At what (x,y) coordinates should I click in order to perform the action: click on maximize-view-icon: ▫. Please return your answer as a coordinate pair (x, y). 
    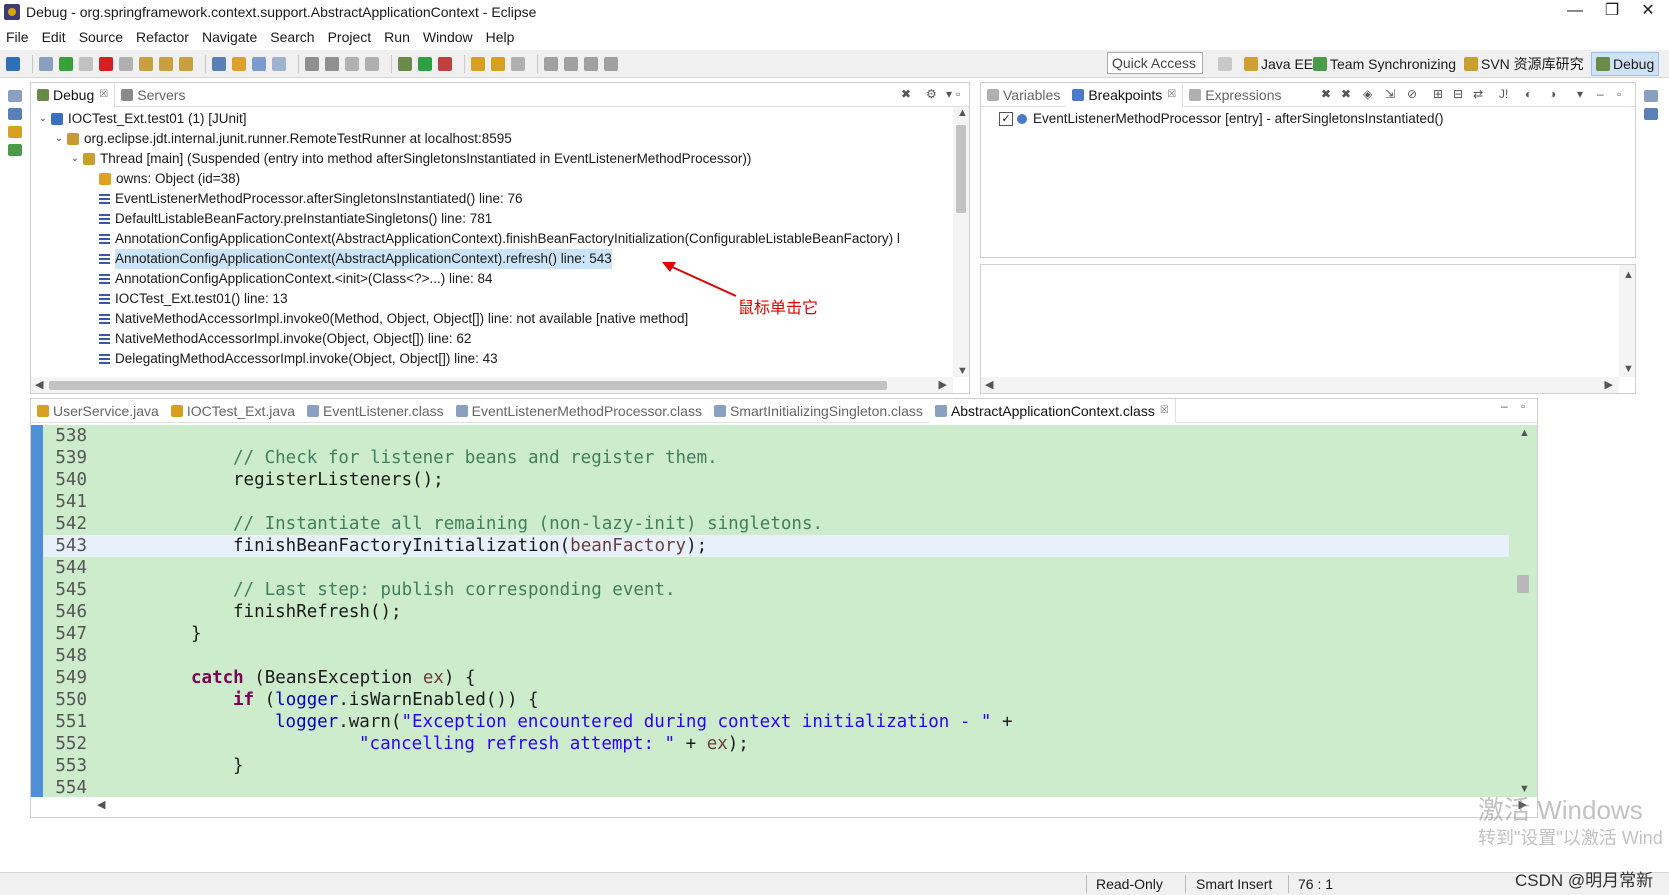
    Looking at the image, I should click on (1619, 94).